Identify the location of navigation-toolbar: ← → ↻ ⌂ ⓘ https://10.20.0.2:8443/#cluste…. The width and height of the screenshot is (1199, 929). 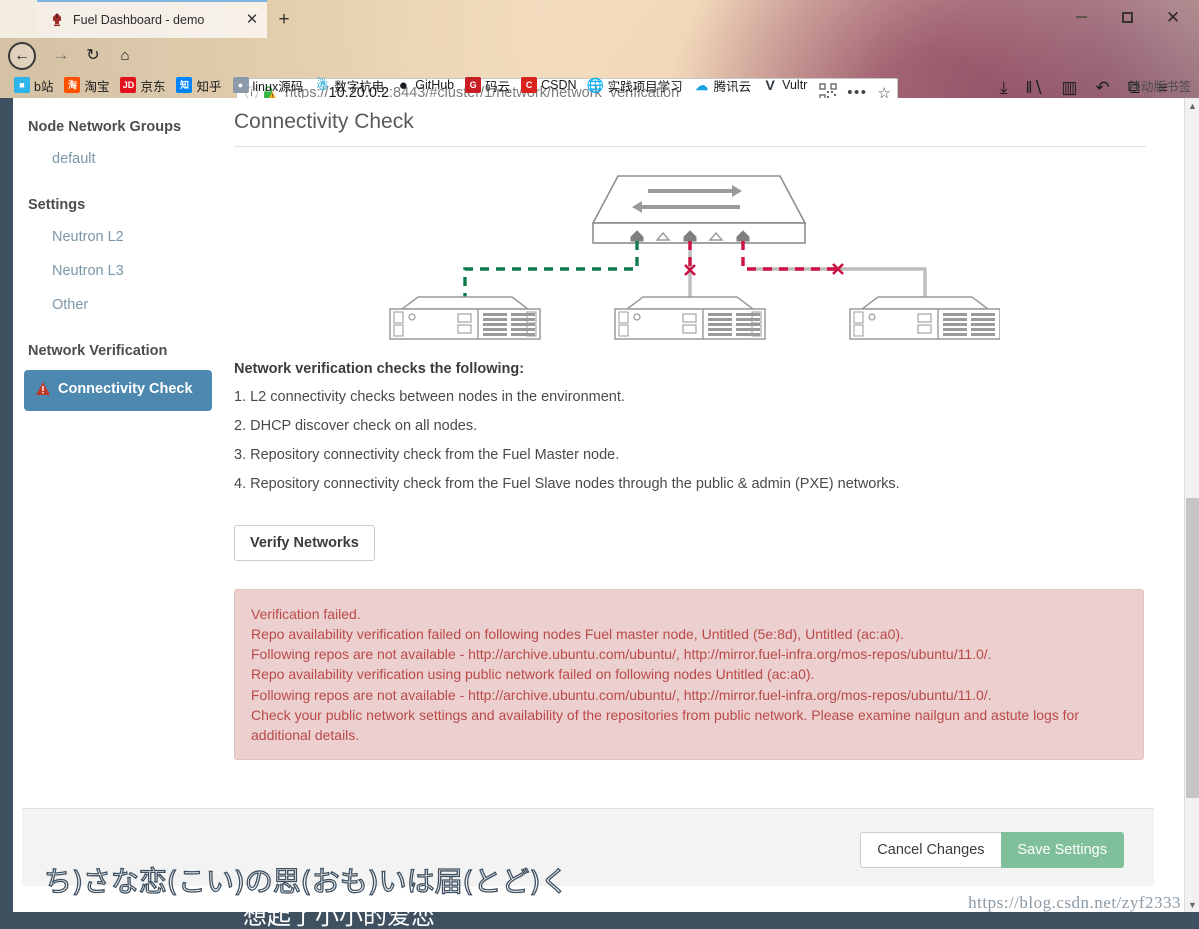
(599, 72).